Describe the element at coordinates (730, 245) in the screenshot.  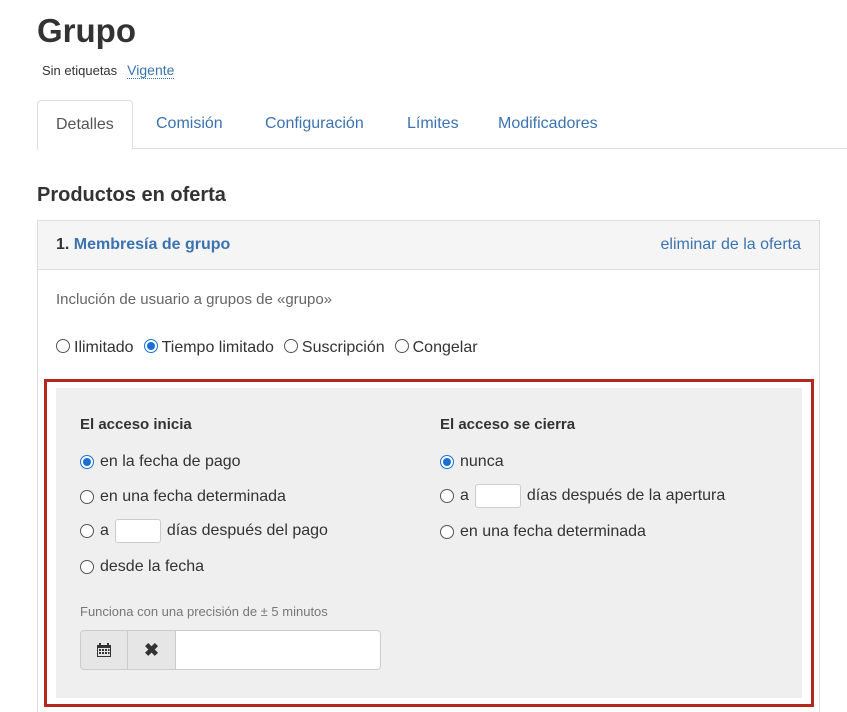
I see `remove-offer-link: eliminar de la oferta` at that location.